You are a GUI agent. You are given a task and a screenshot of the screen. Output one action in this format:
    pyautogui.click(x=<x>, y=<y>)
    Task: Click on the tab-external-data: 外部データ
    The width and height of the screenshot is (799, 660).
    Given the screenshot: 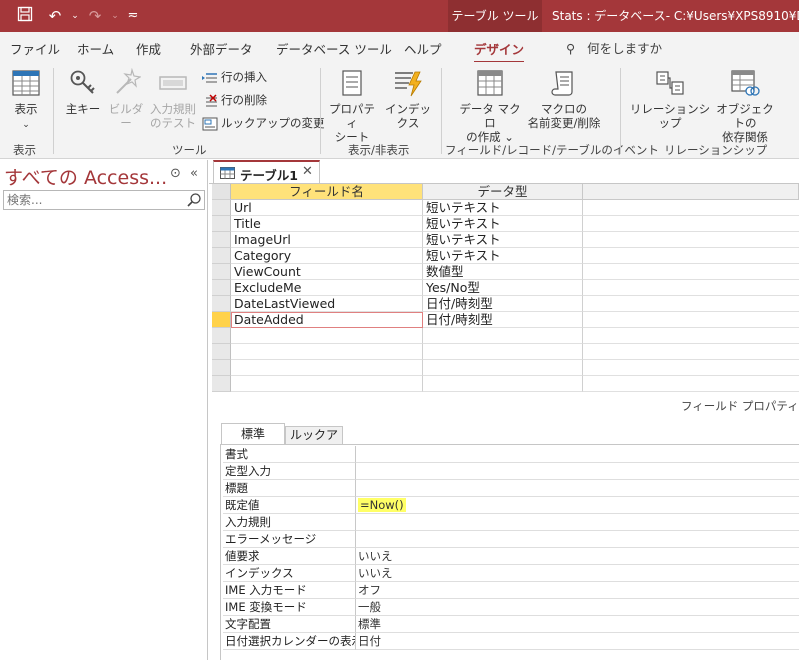 What is the action you would take?
    pyautogui.click(x=221, y=48)
    